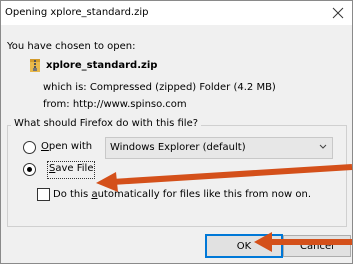 The height and width of the screenshot is (264, 353). I want to click on group-label: What should Firefox do with this file?, so click(106, 123).